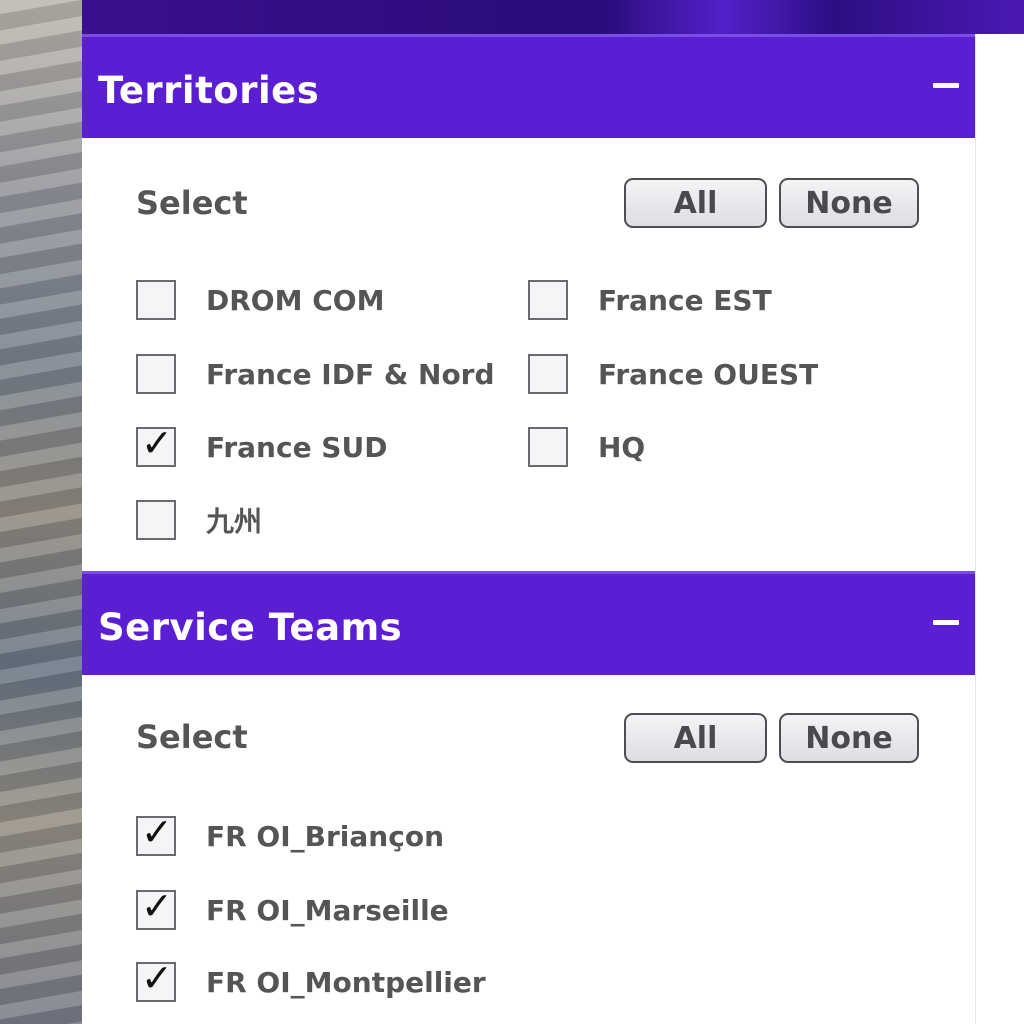  I want to click on team-item-marseille: ✓ FR OI_Marseille, so click(292, 908).